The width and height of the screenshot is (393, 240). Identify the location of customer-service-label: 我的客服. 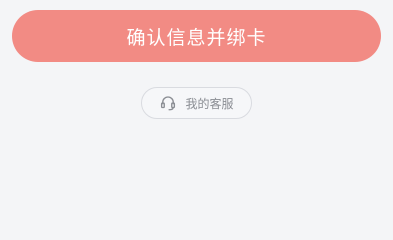
(209, 103).